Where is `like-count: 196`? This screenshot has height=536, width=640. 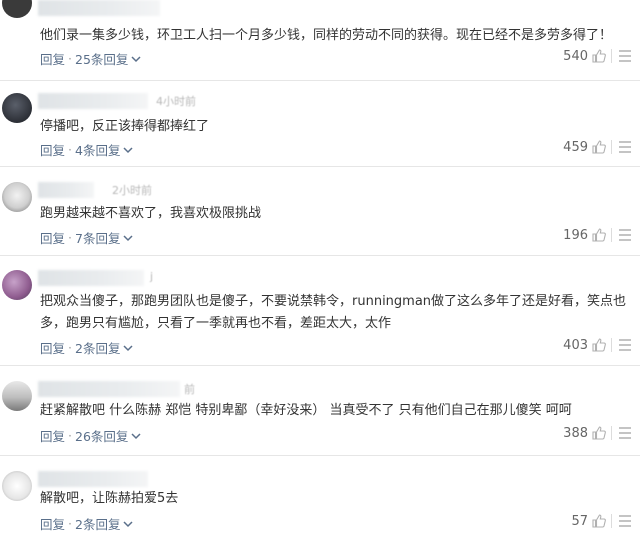
like-count: 196 is located at coordinates (575, 235).